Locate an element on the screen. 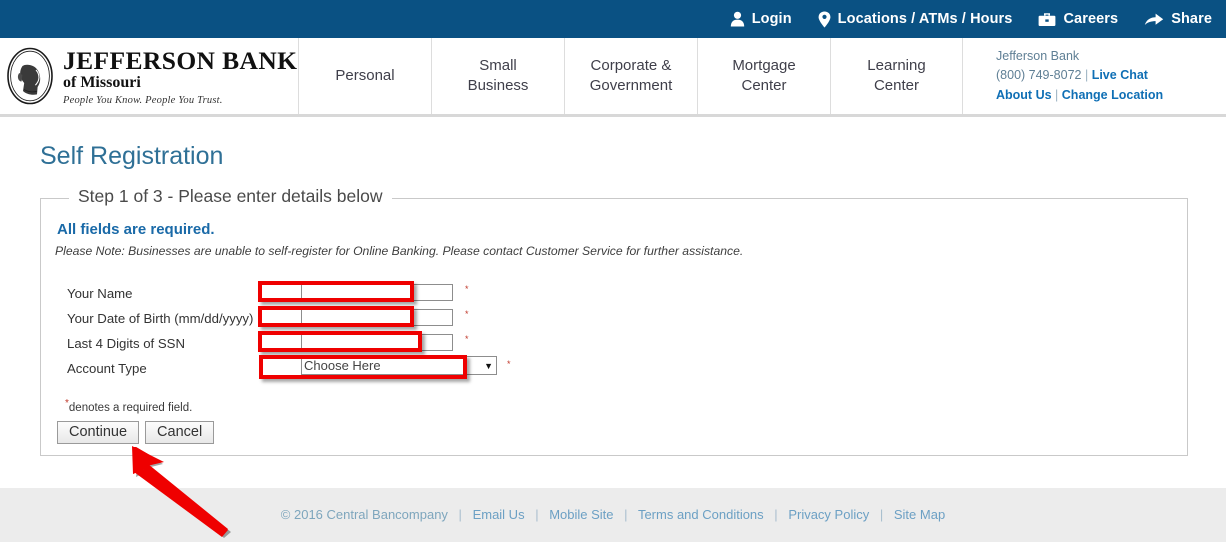 This screenshot has height=542, width=1226. brand-name-line1: JEFFERSON BANK is located at coordinates (180, 60).